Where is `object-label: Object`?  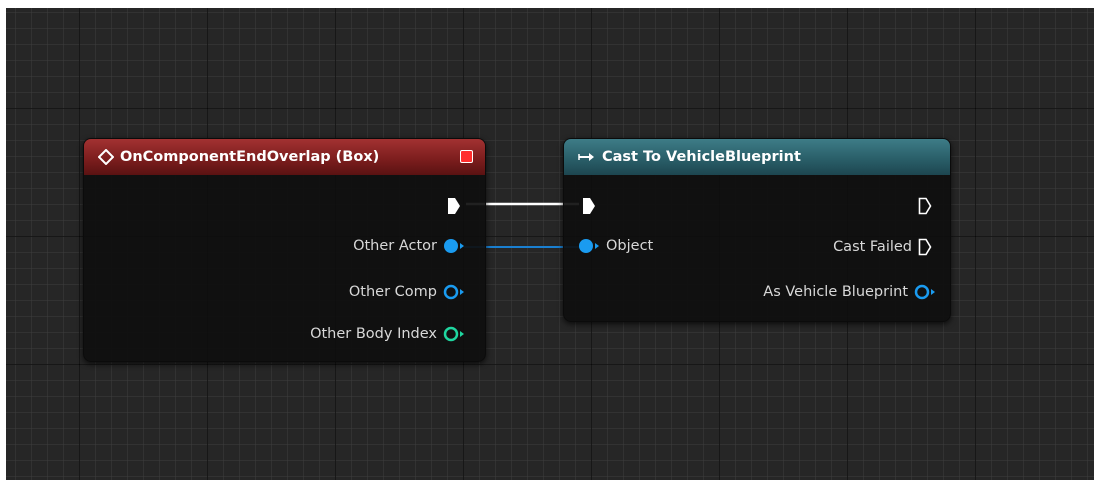 object-label: Object is located at coordinates (630, 246).